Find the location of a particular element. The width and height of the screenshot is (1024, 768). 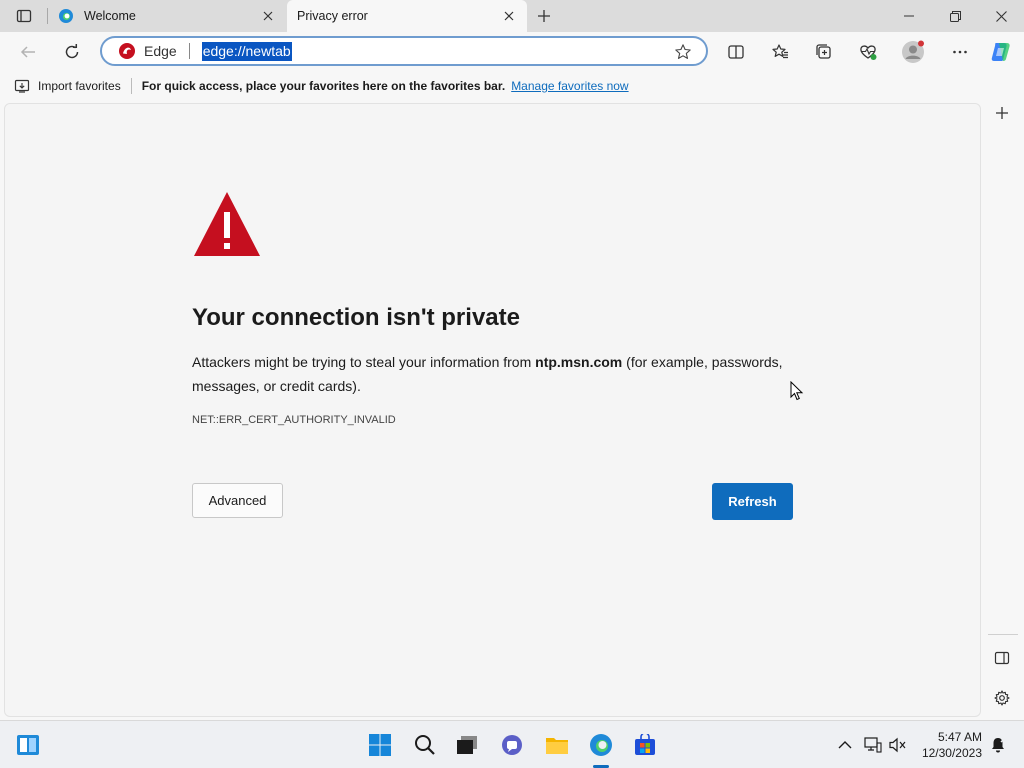

gear-icon is located at coordinates (1002, 698).